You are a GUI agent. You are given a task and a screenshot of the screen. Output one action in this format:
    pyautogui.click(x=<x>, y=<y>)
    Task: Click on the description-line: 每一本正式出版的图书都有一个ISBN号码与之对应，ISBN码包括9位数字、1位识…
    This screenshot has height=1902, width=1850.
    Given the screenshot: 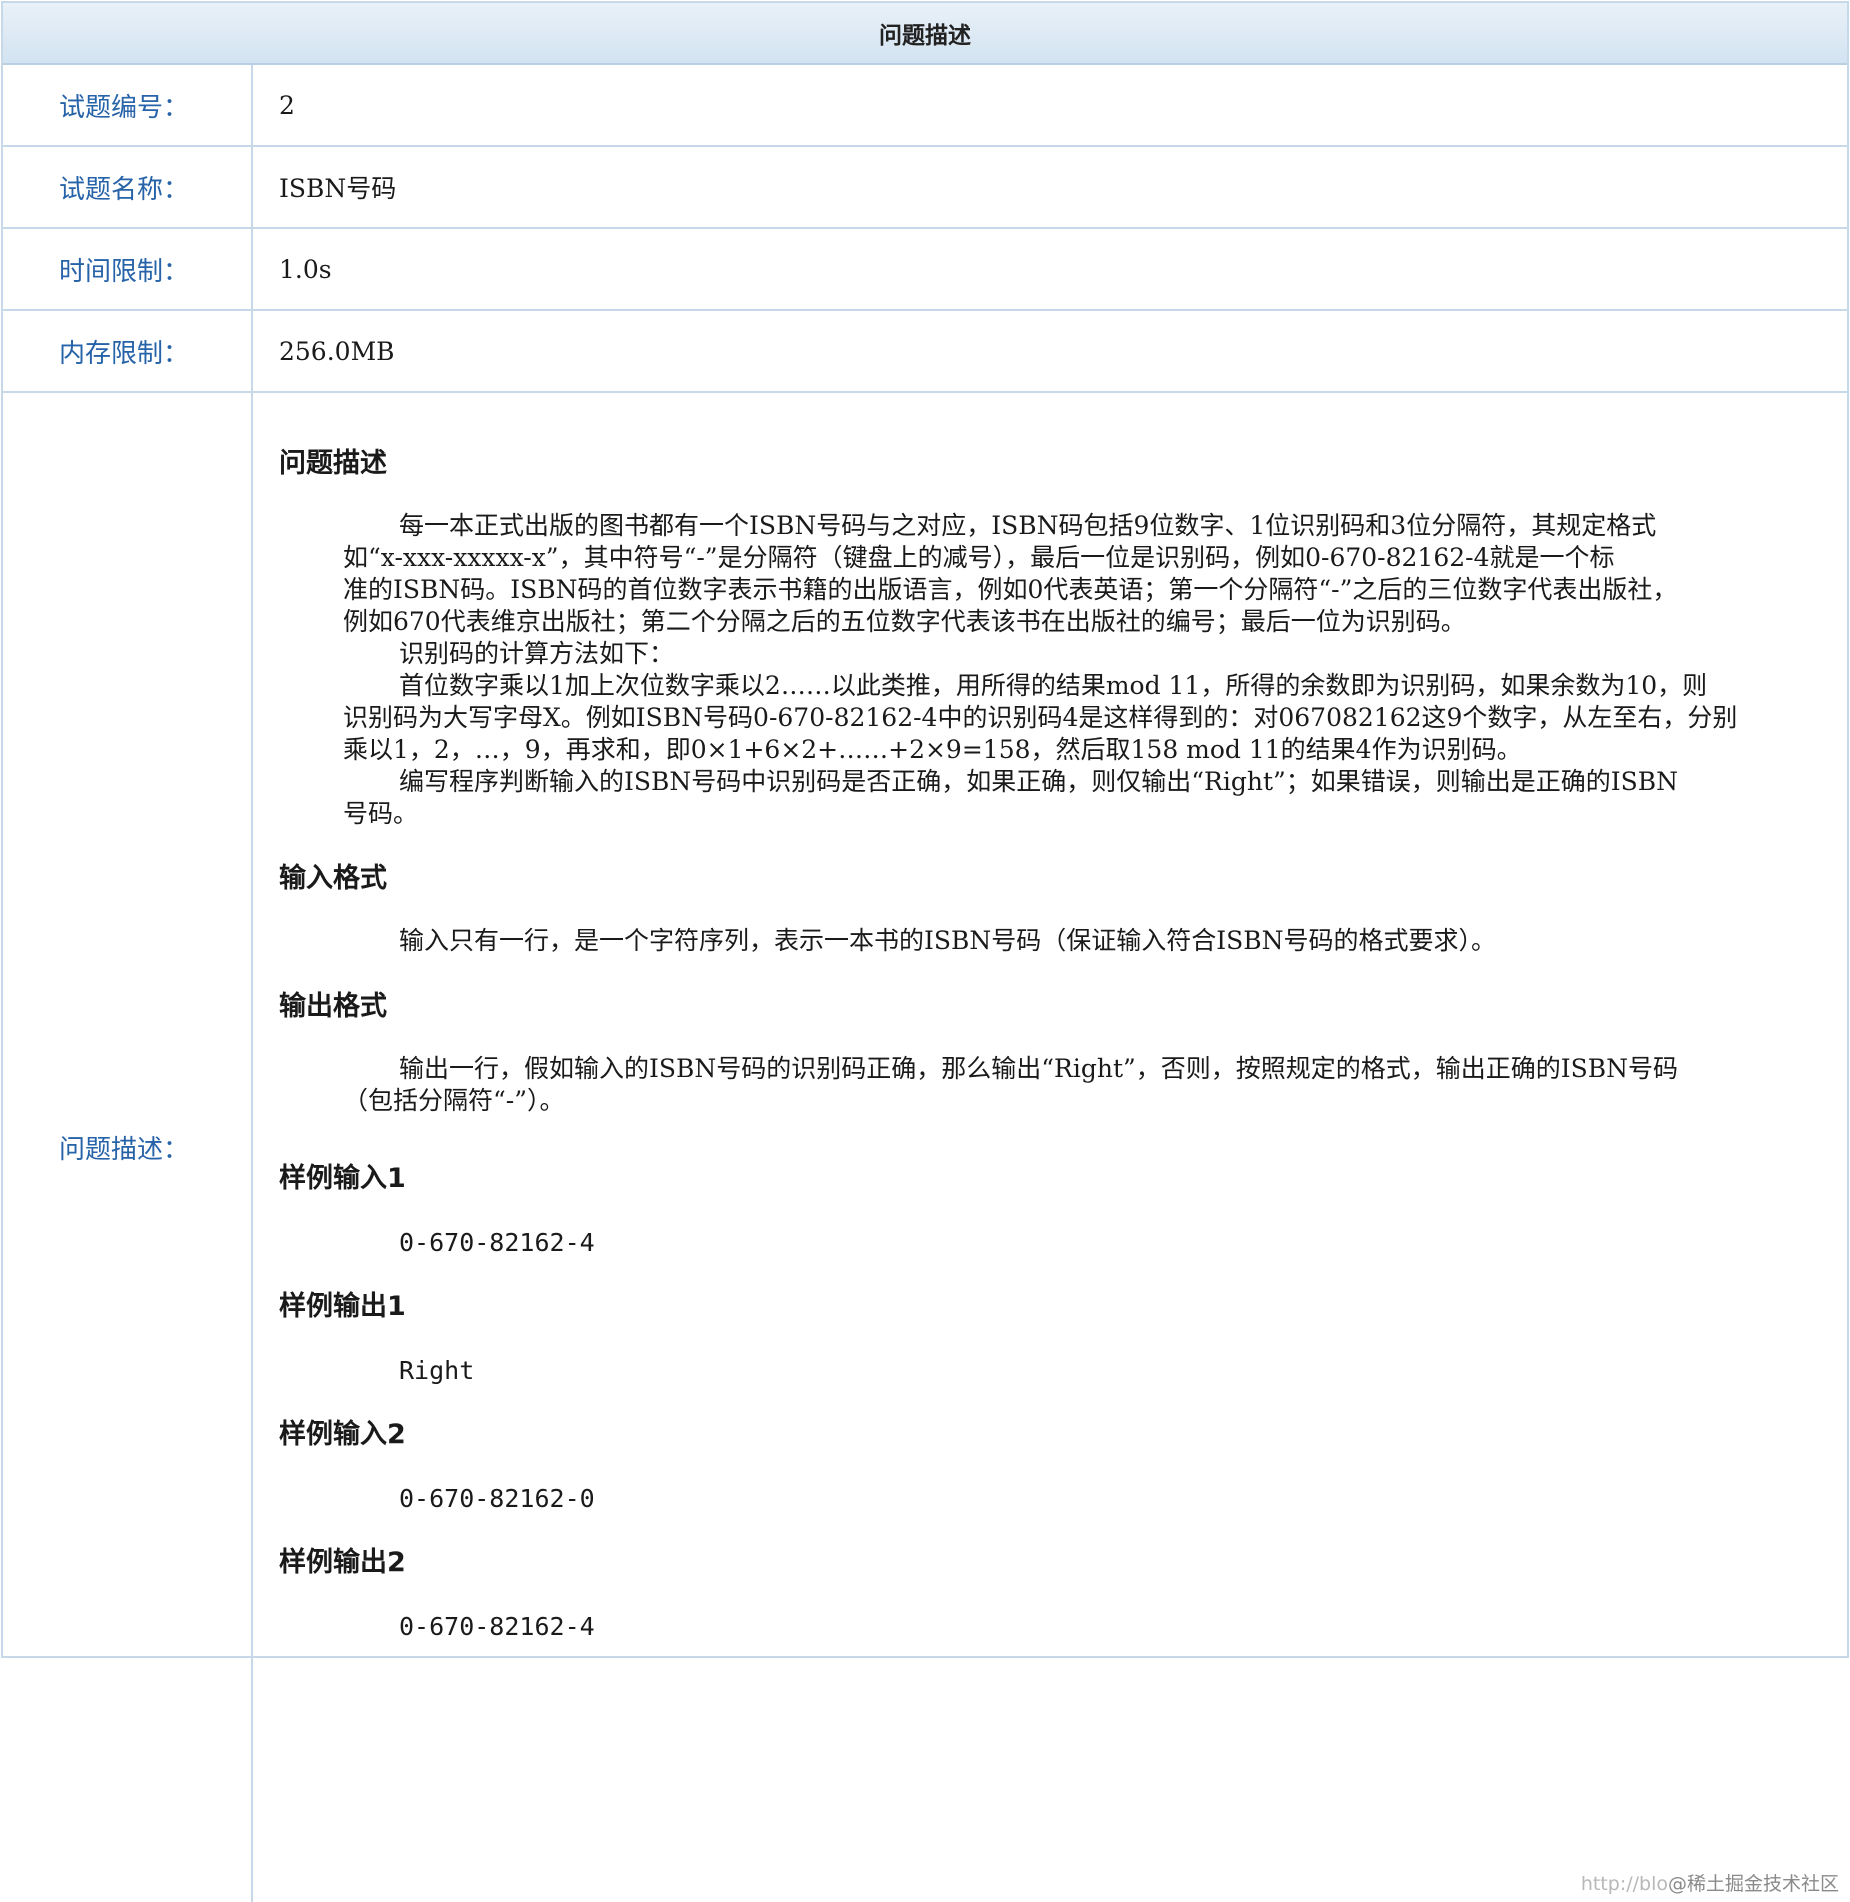 What is the action you would take?
    pyautogui.click(x=1028, y=525)
    